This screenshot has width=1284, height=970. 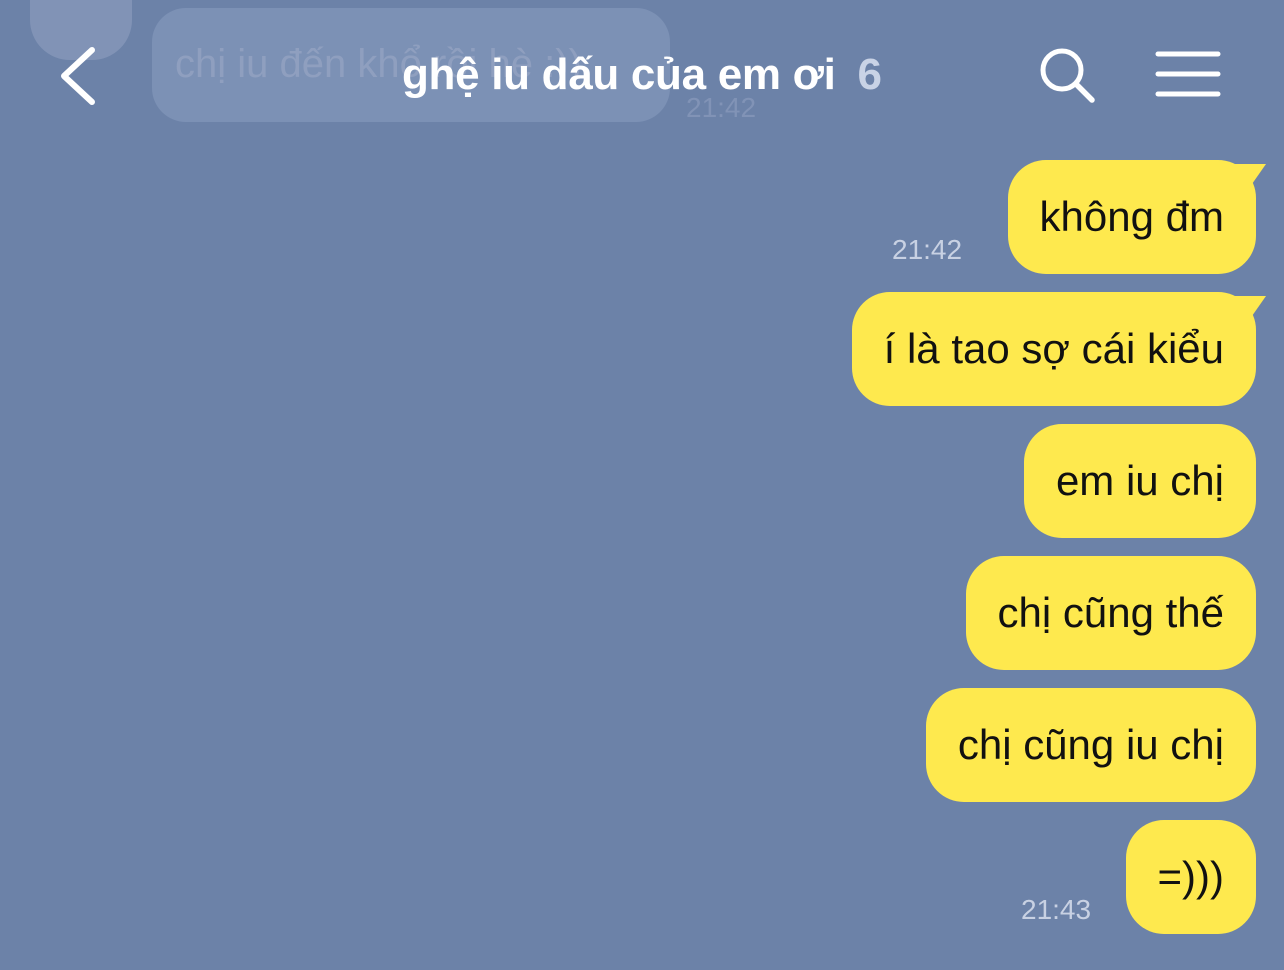 I want to click on message-text: chị cũng thế, so click(x=1111, y=612).